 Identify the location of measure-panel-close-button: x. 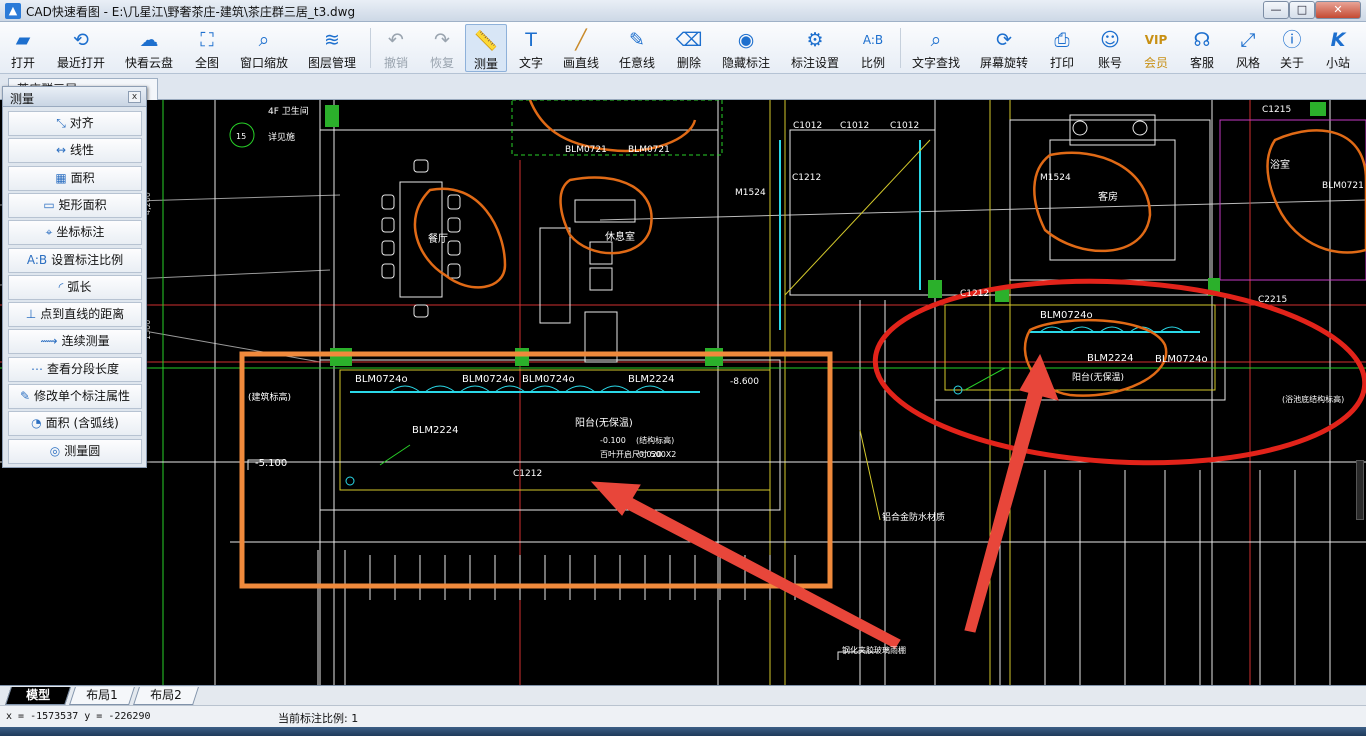
(134, 97).